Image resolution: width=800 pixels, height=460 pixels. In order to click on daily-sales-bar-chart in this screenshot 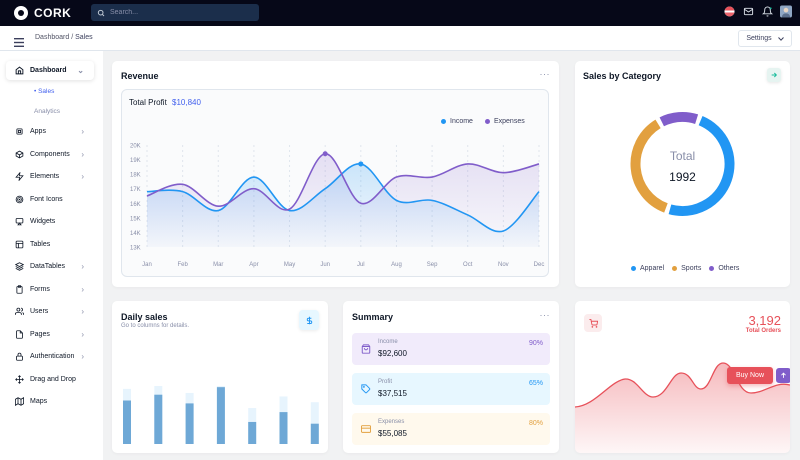, I will do `click(220, 377)`.